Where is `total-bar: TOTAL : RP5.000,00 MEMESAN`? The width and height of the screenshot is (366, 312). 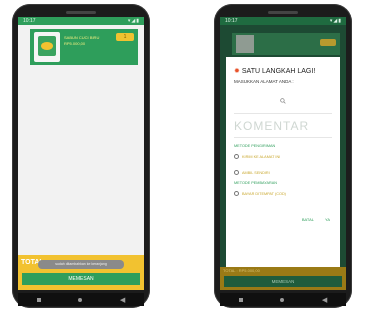 total-bar: TOTAL : RP5.000,00 MEMESAN is located at coordinates (283, 278).